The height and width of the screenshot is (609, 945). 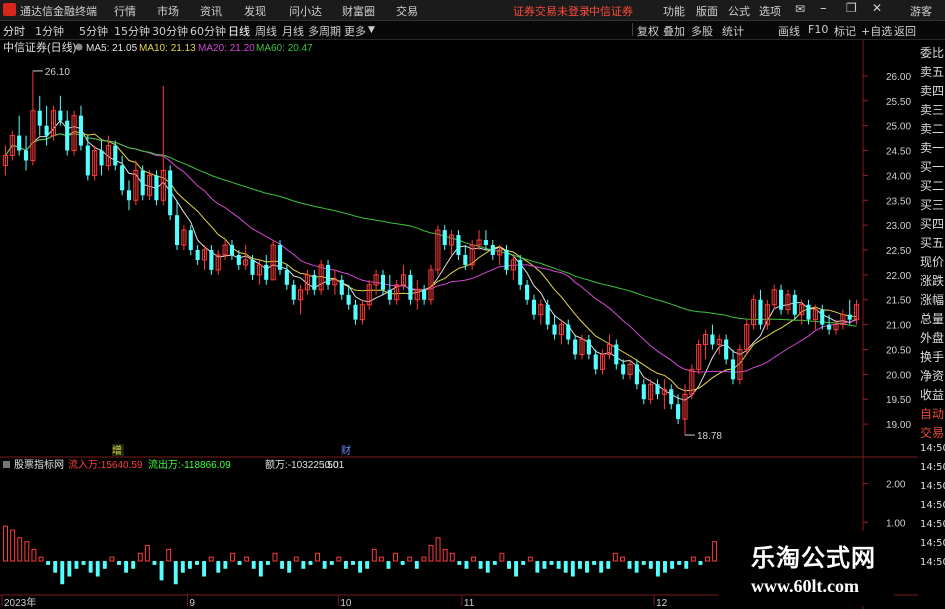 I want to click on message-icon: ✉, so click(x=800, y=9).